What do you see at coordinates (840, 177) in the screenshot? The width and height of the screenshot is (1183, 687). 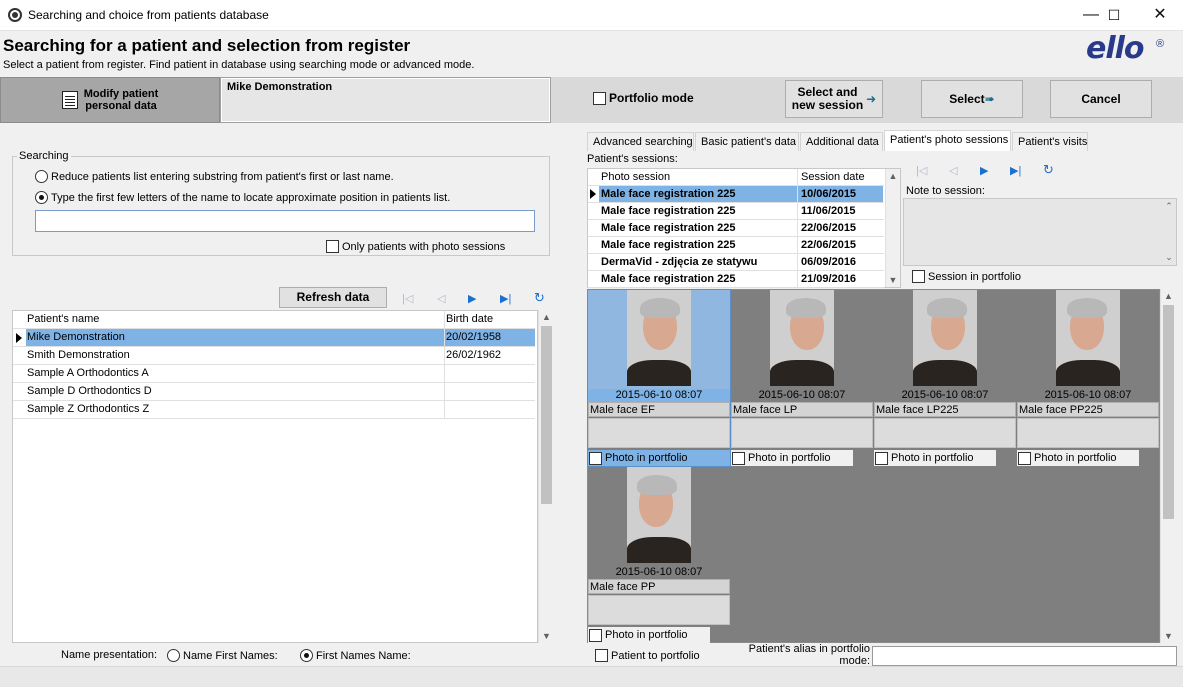 I see `column-session-date: Session date` at bounding box center [840, 177].